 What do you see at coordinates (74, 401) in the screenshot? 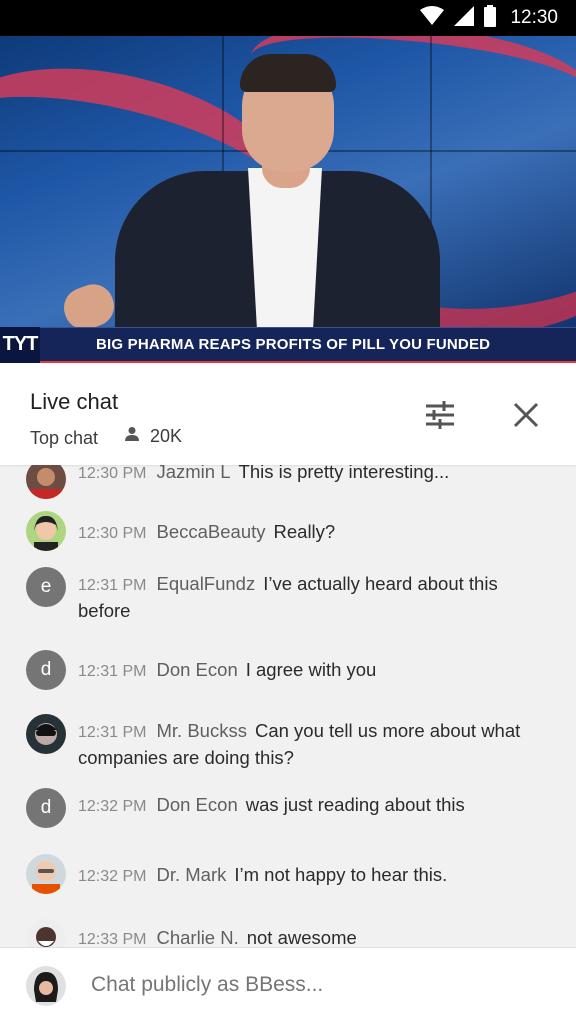
I see `live-chat-title: Live chat` at bounding box center [74, 401].